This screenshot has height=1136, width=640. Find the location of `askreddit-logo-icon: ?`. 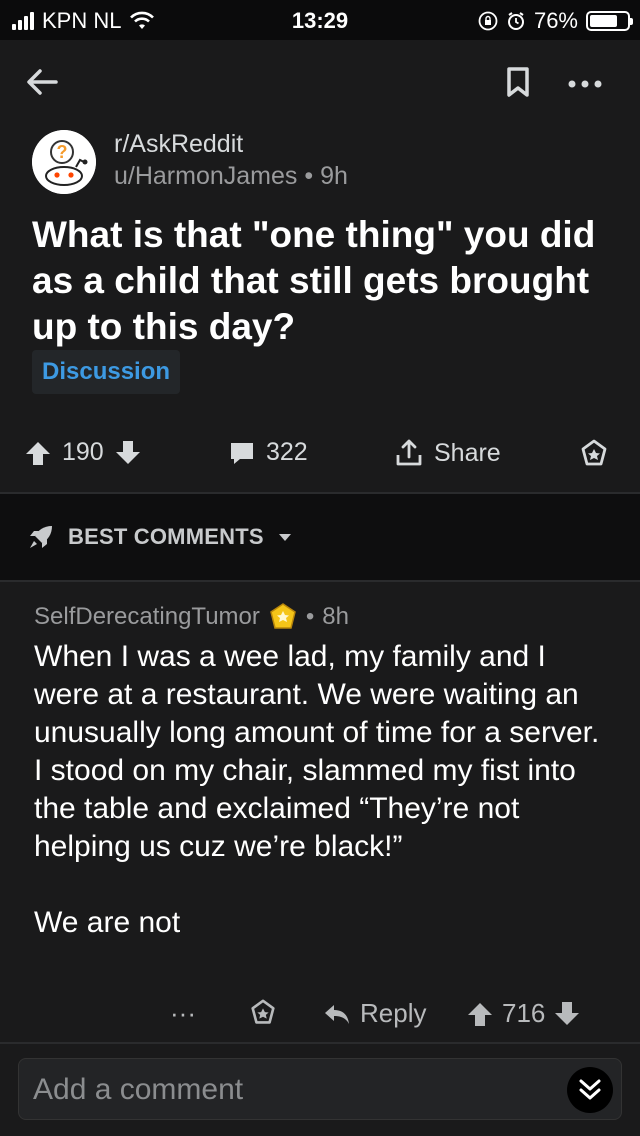

askreddit-logo-icon: ? is located at coordinates (64, 162).